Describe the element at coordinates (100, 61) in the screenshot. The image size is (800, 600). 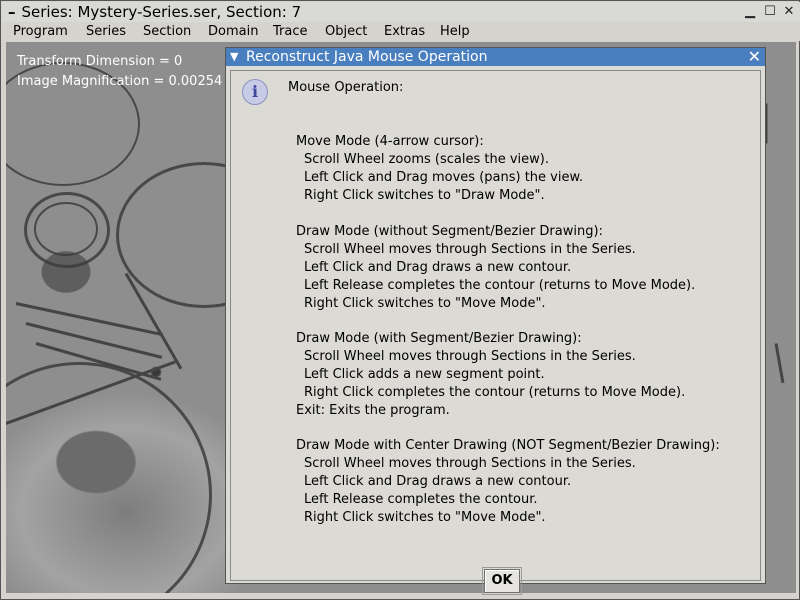
I see `transform-dimension-label: Transform Dimension = 0` at that location.